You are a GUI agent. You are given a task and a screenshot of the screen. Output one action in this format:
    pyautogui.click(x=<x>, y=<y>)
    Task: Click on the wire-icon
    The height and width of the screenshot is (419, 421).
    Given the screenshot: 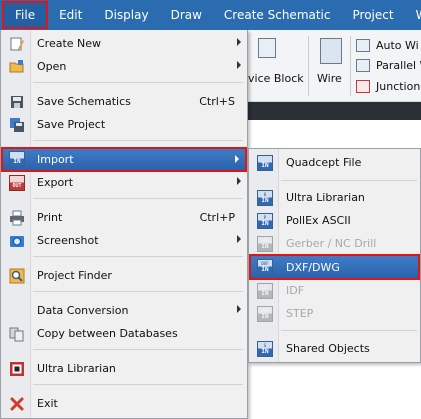 What is the action you would take?
    pyautogui.click(x=331, y=51)
    